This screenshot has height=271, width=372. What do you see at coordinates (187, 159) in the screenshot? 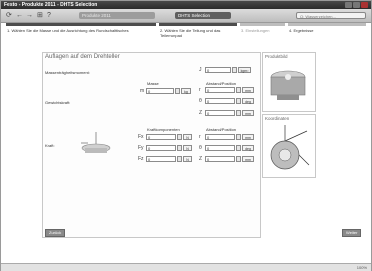
I see `force-z-unit: N` at bounding box center [187, 159].